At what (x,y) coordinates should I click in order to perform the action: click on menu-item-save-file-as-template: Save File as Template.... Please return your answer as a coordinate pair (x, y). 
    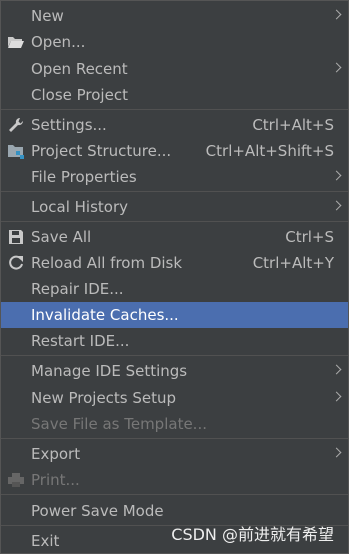
    Looking at the image, I should click on (174, 424).